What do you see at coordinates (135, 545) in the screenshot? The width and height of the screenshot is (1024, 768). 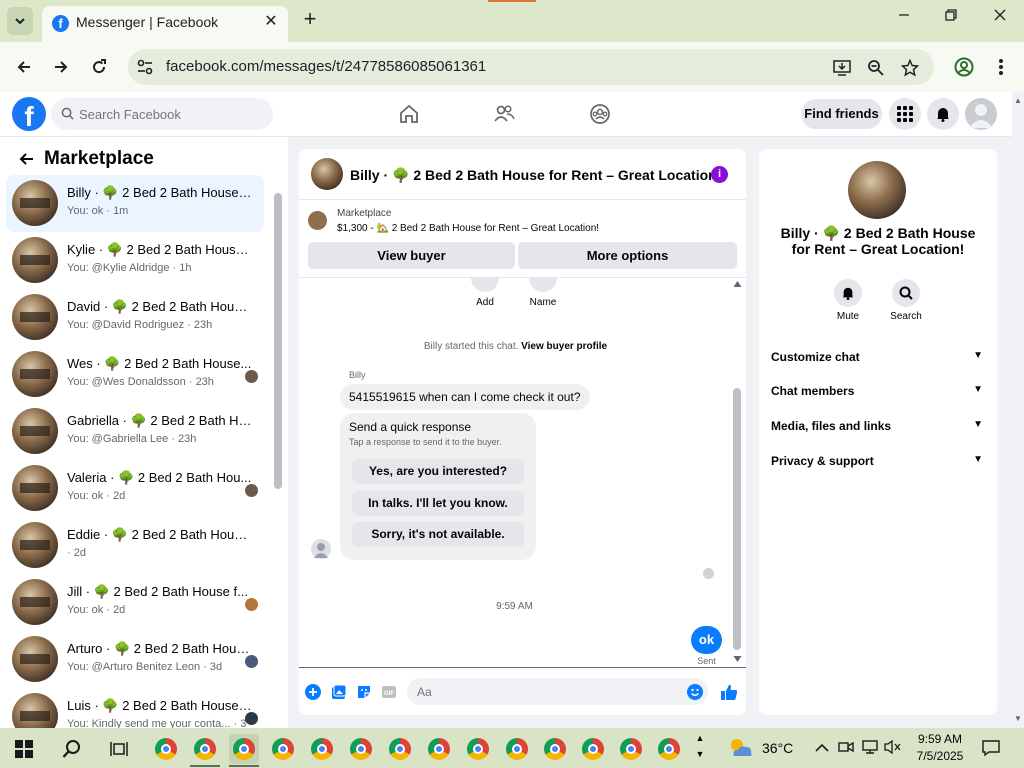 I see `conversation-item: Eddie · 🌳 2 Bed 2 Bath House f... · 2d` at bounding box center [135, 545].